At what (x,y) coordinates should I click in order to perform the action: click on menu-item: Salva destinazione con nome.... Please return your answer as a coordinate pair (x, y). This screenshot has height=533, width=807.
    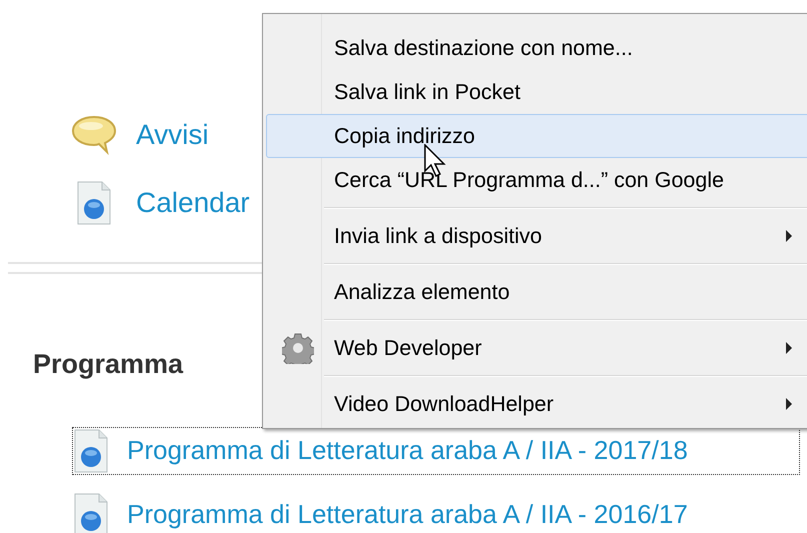
    Looking at the image, I should click on (536, 48).